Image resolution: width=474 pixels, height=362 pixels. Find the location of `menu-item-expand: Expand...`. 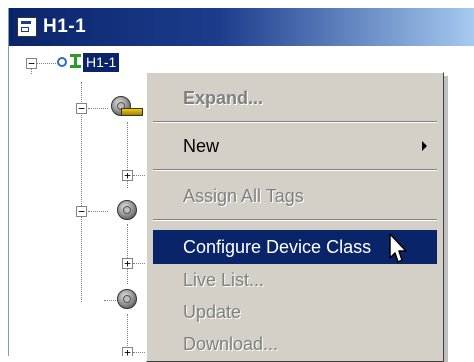

menu-item-expand: Expand... is located at coordinates (295, 98).